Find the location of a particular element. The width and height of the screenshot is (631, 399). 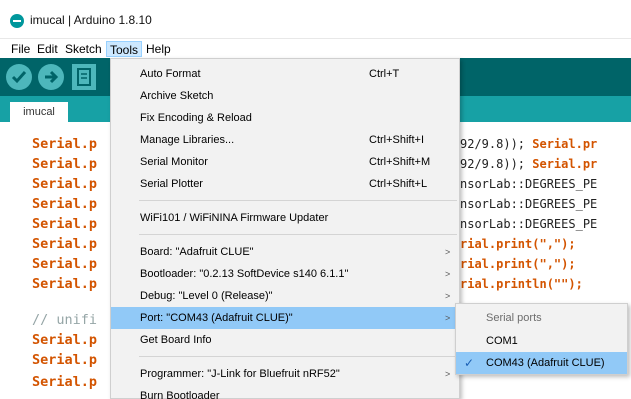

arrow-right-icon is located at coordinates (52, 77).